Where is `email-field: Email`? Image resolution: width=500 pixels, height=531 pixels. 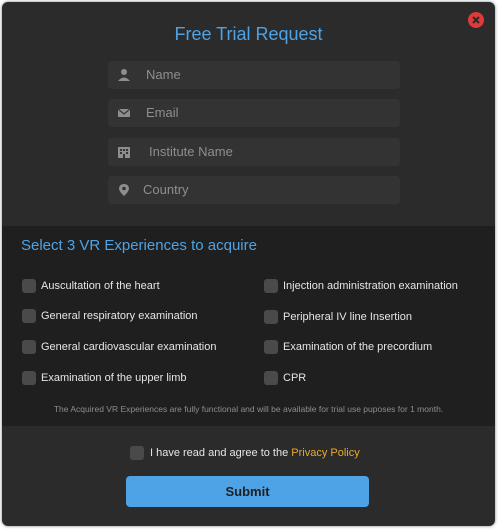
email-field: Email is located at coordinates (254, 113).